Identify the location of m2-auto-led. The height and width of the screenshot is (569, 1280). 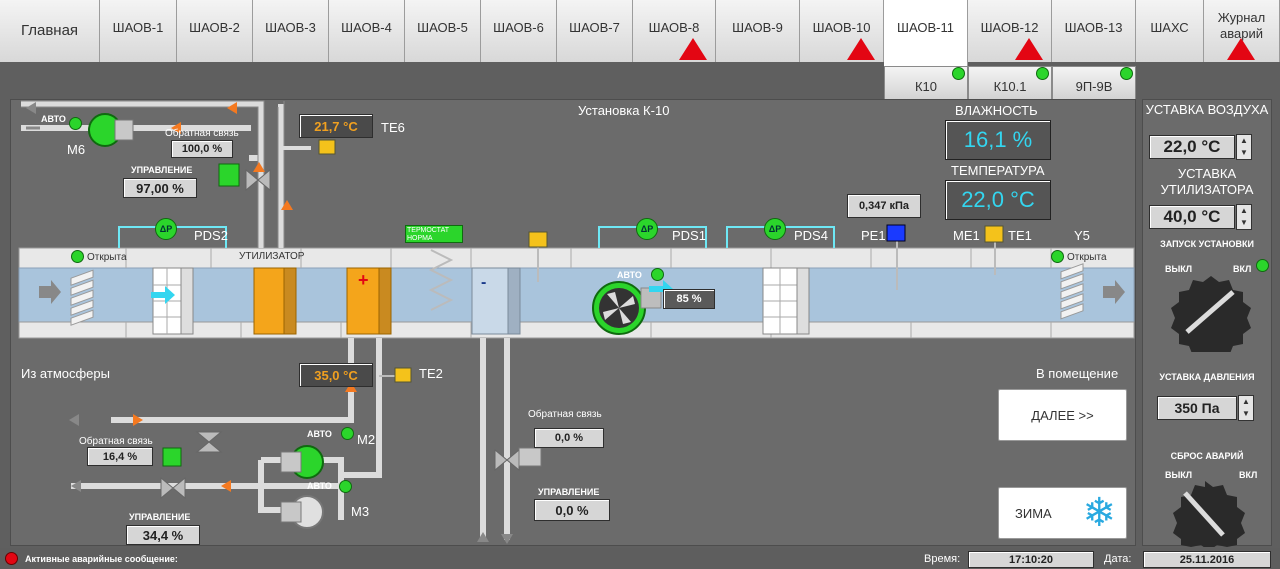
(347, 433).